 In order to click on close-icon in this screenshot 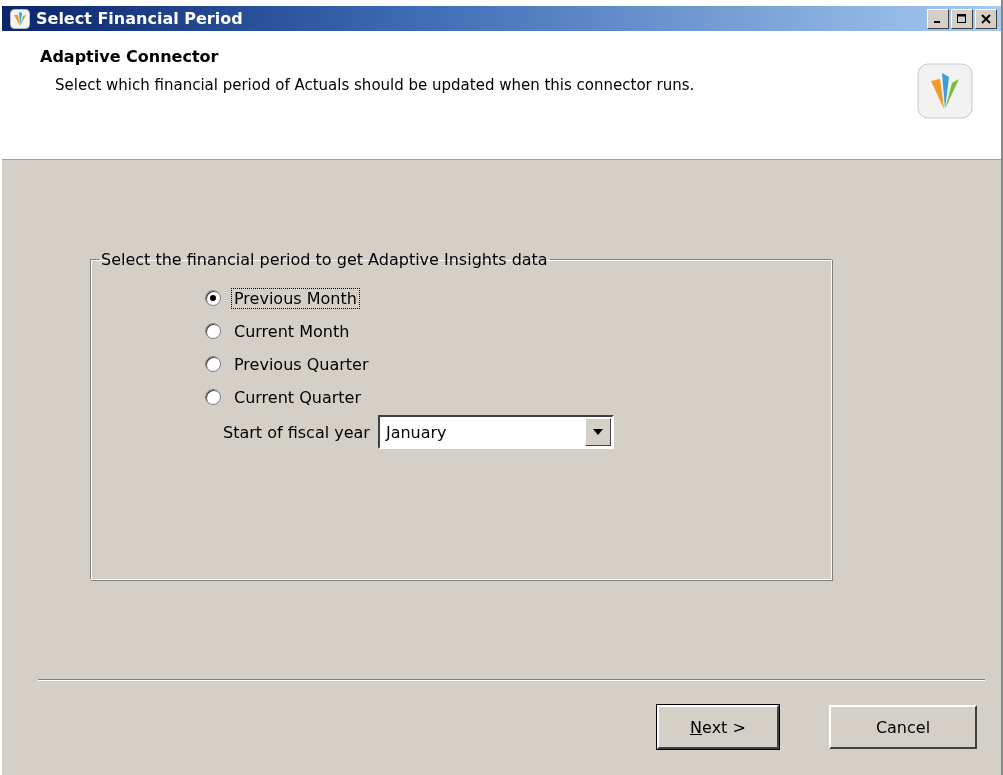, I will do `click(986, 18)`.